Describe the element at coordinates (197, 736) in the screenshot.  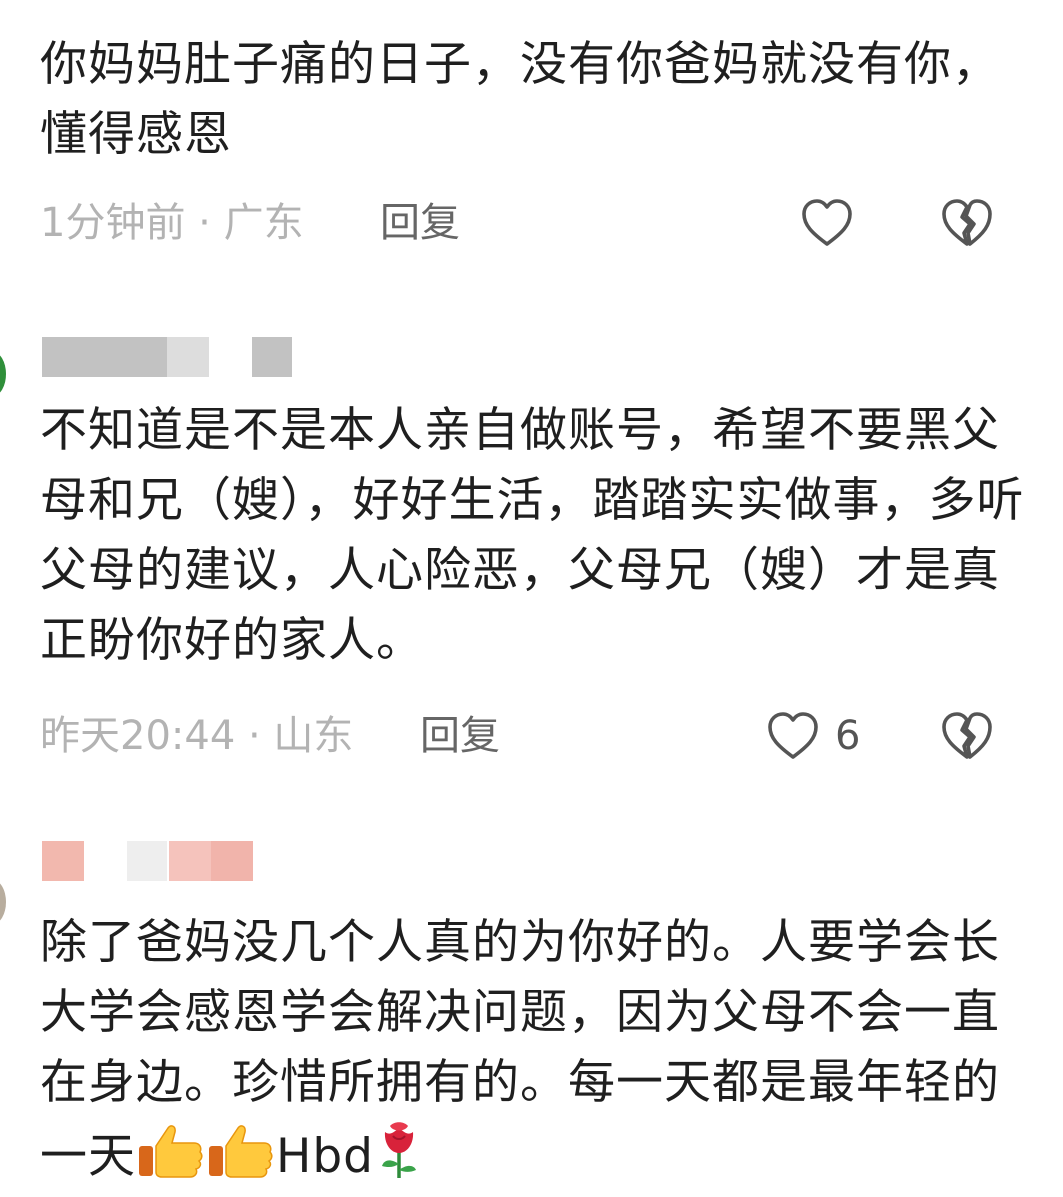
I see `comment-time-location: 昨天20:44 · 山东` at that location.